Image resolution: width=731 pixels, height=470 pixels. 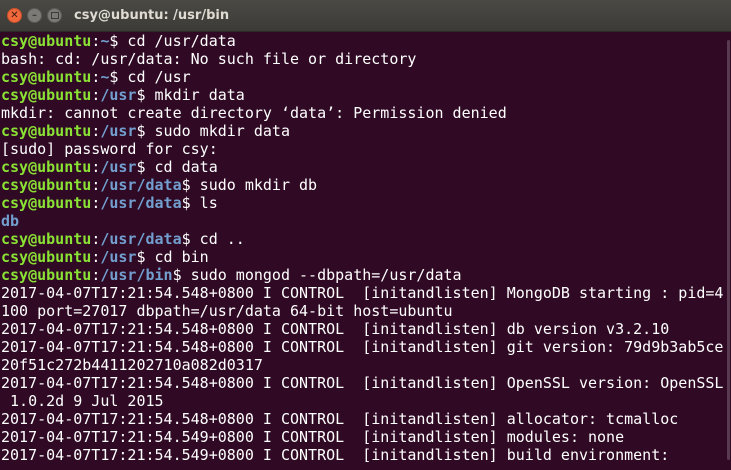 I want to click on command-text: cd .., so click(x=217, y=239).